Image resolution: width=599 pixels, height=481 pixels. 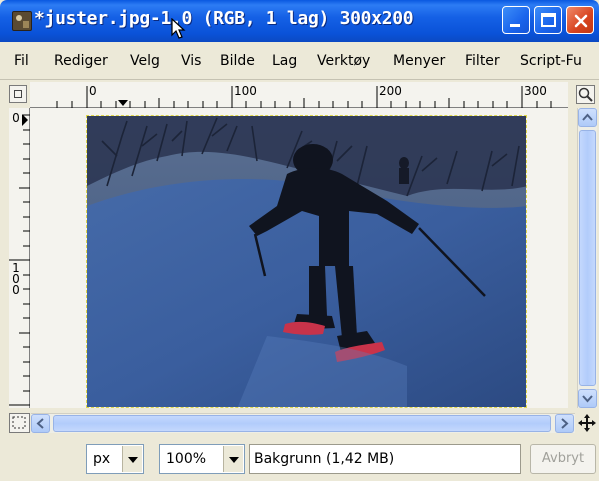 I want to click on zoom-select: 100%, so click(x=202, y=459).